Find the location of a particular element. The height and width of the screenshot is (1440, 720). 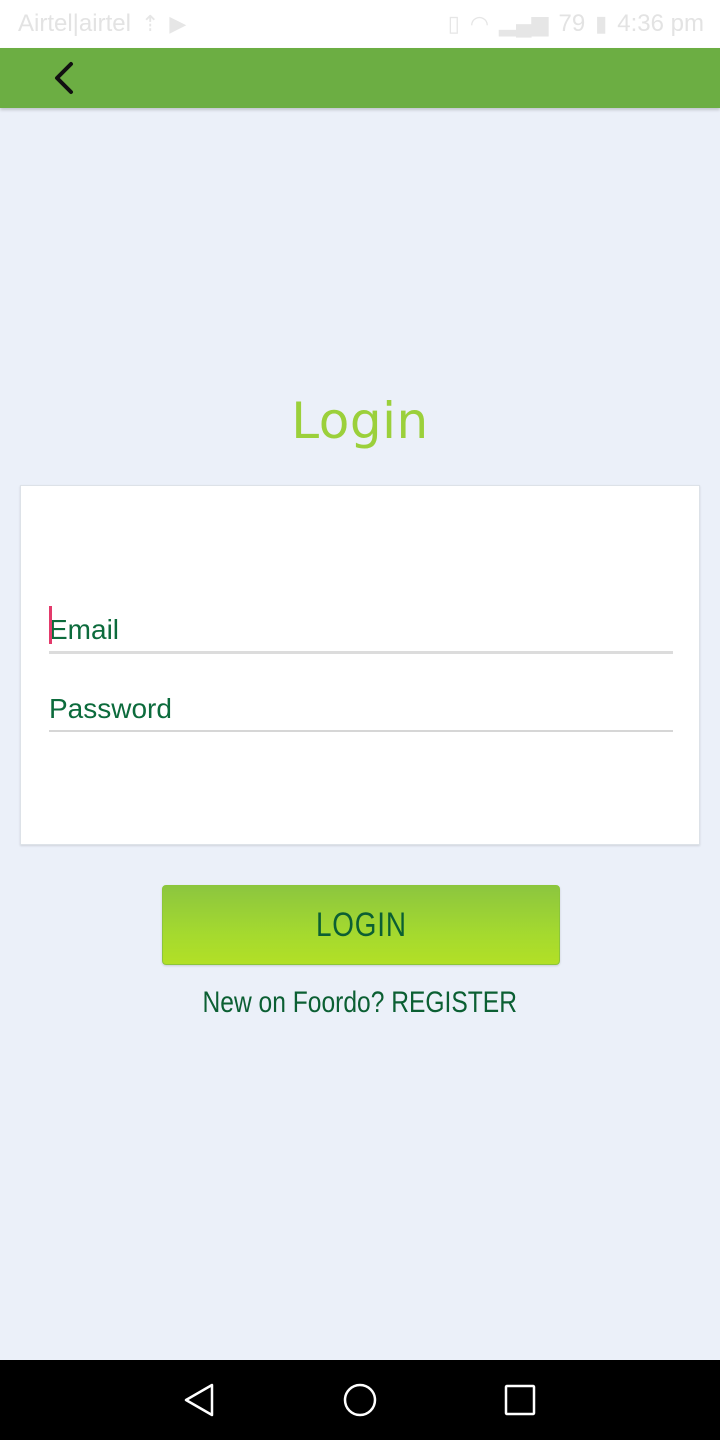

vibrate-icon: ▯ is located at coordinates (453, 23).